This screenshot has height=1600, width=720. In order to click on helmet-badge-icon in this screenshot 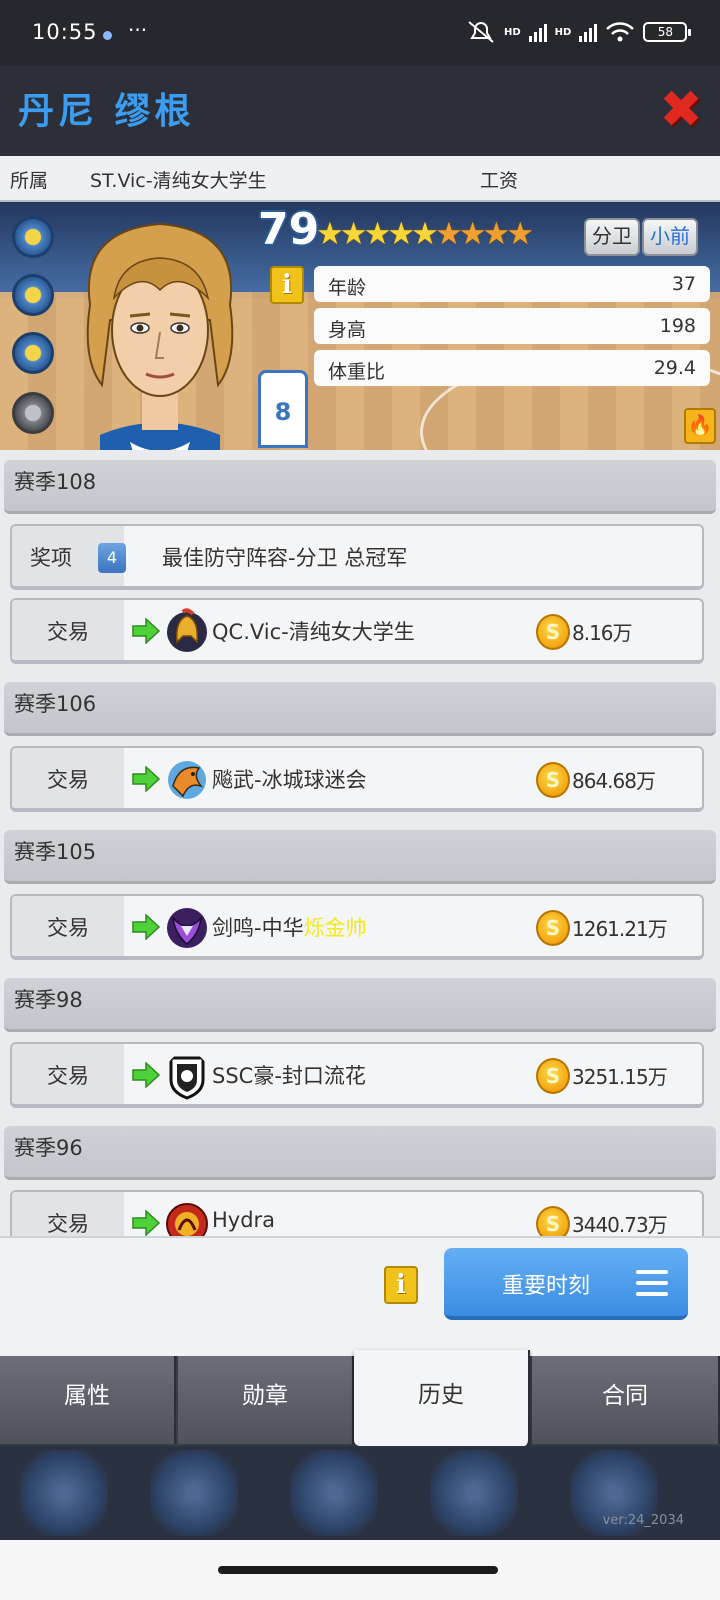, I will do `click(33, 237)`.